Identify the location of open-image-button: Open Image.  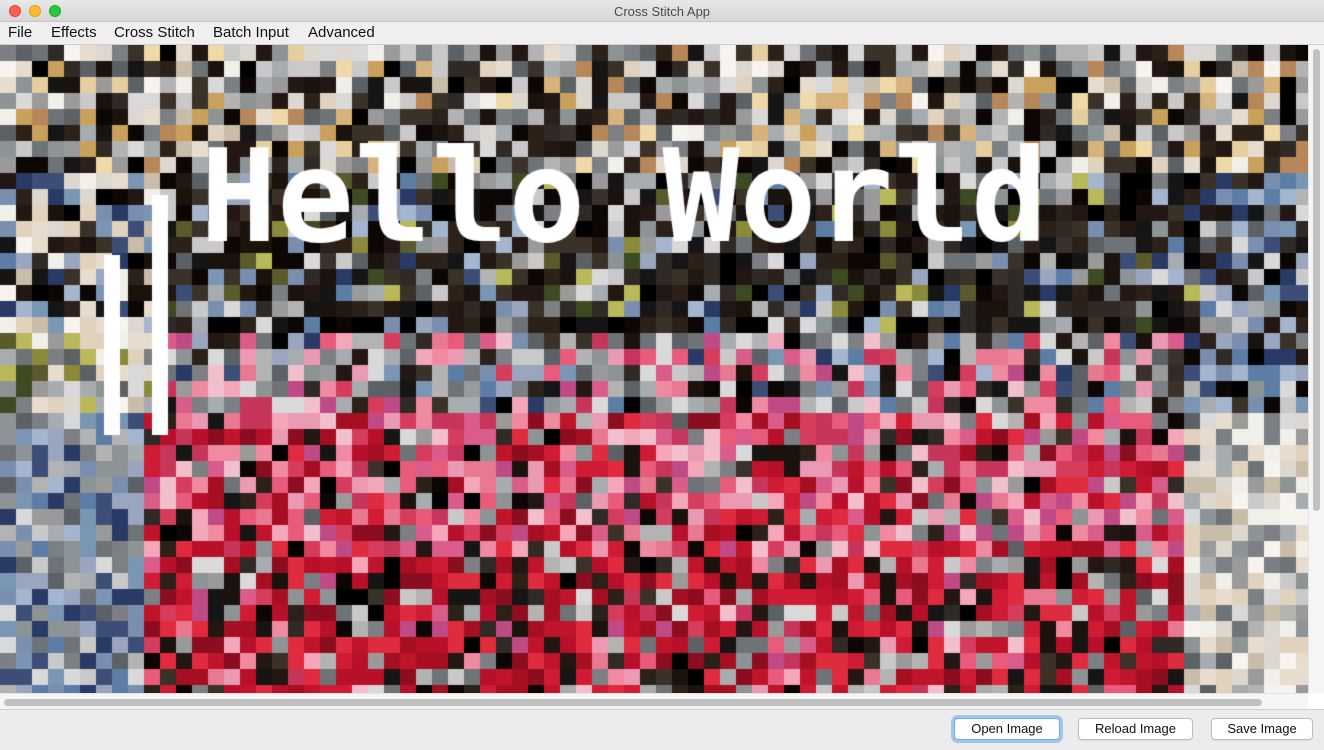
(1007, 729).